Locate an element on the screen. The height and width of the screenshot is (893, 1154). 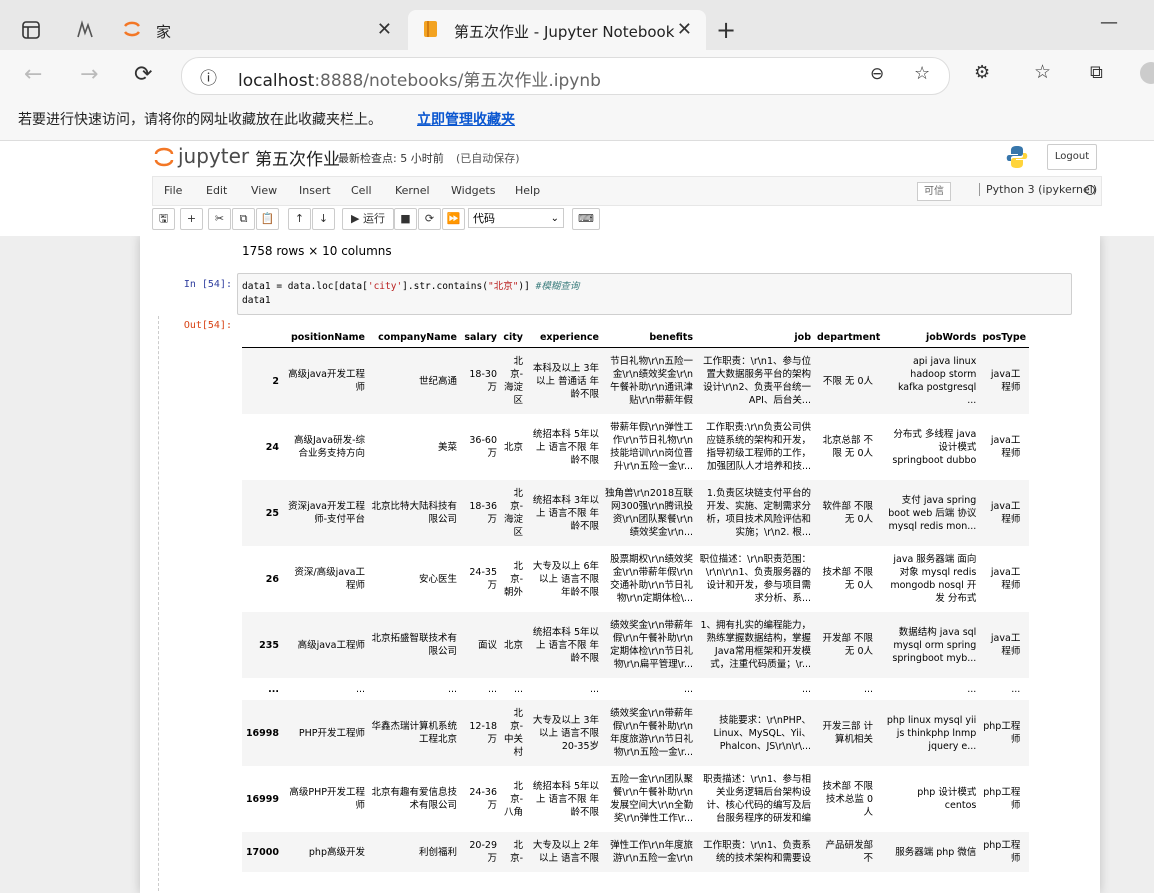
cell-text: 大专及以上 3年以上 语言不限 20-35岁 is located at coordinates (565, 733).